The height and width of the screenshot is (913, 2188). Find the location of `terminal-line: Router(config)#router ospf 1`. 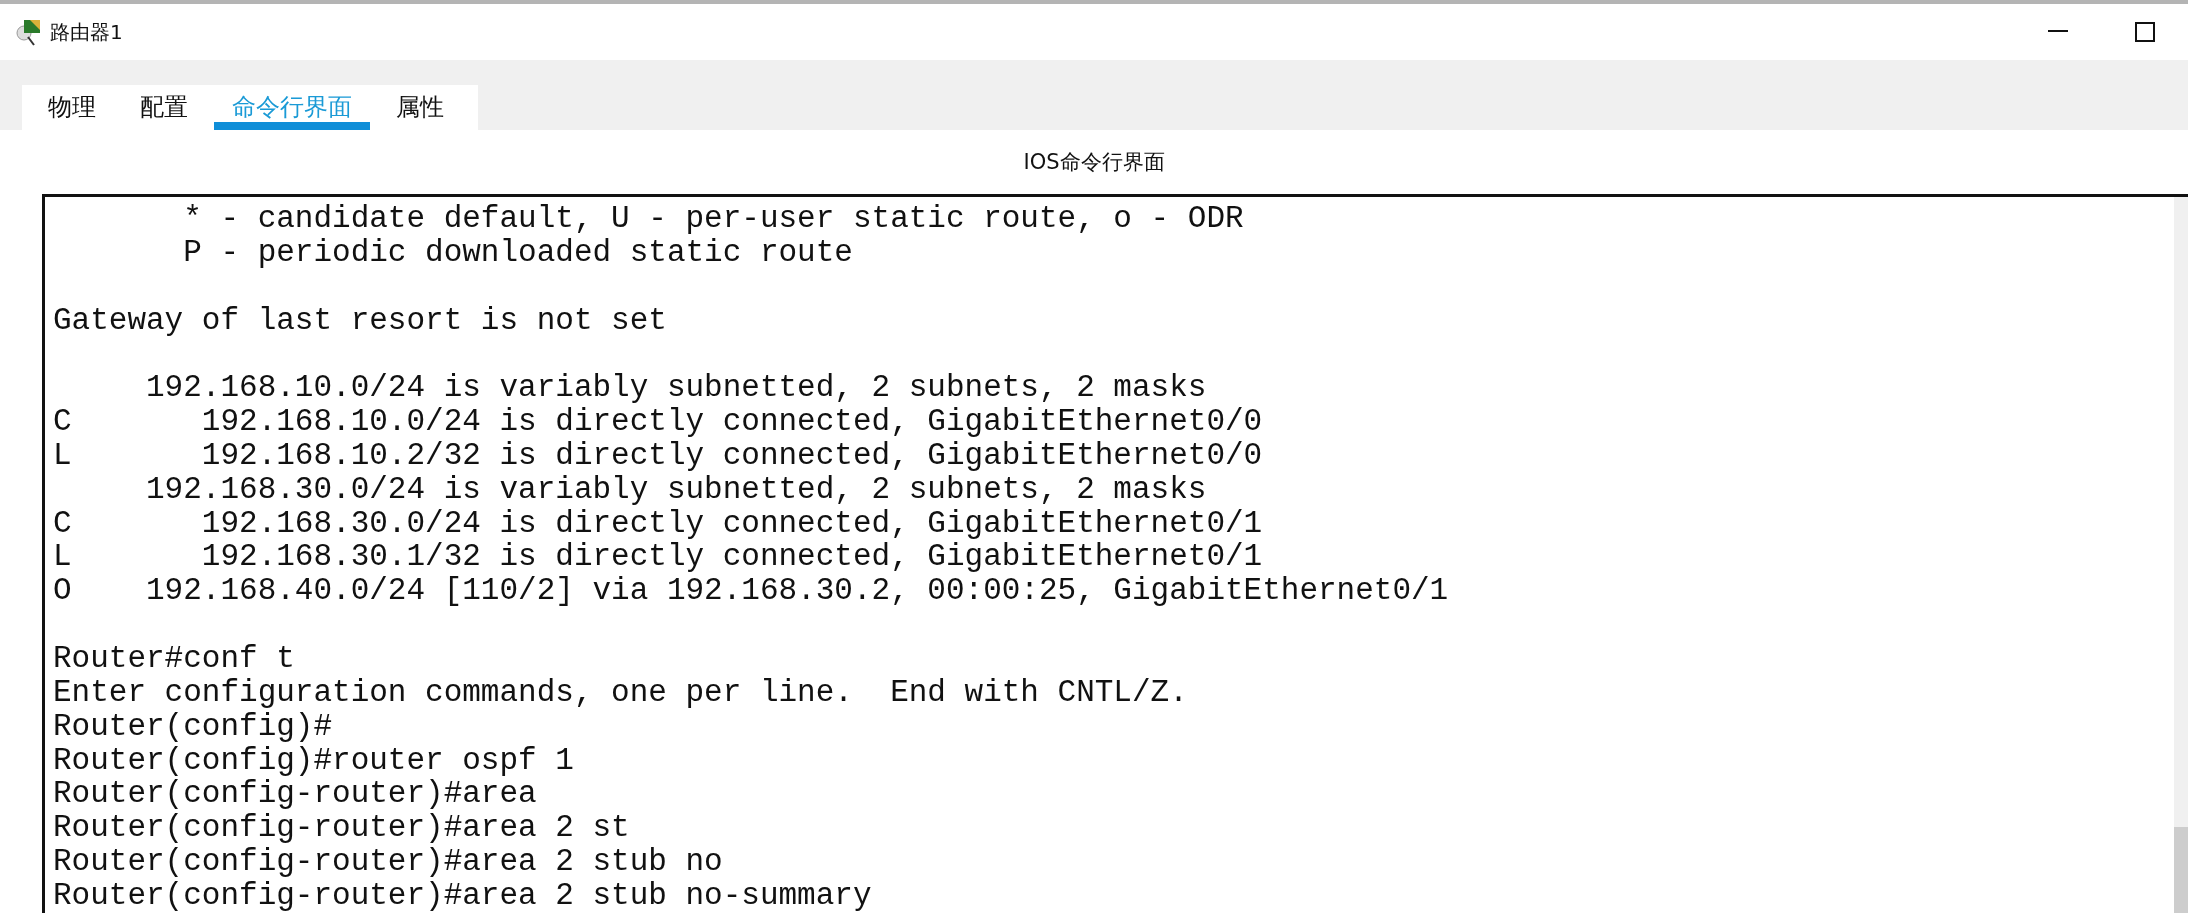

terminal-line: Router(config)#router ospf 1 is located at coordinates (314, 760).